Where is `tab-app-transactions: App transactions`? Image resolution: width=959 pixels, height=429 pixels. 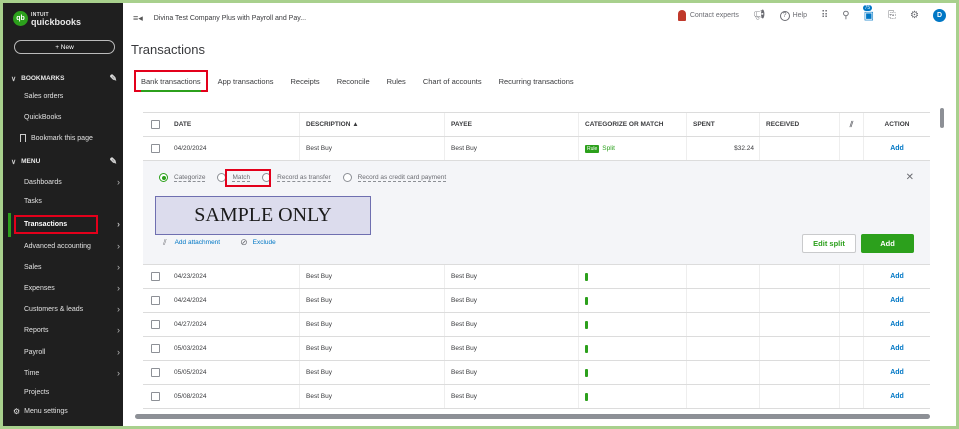
tab-app-transactions: App transactions is located at coordinates (246, 82).